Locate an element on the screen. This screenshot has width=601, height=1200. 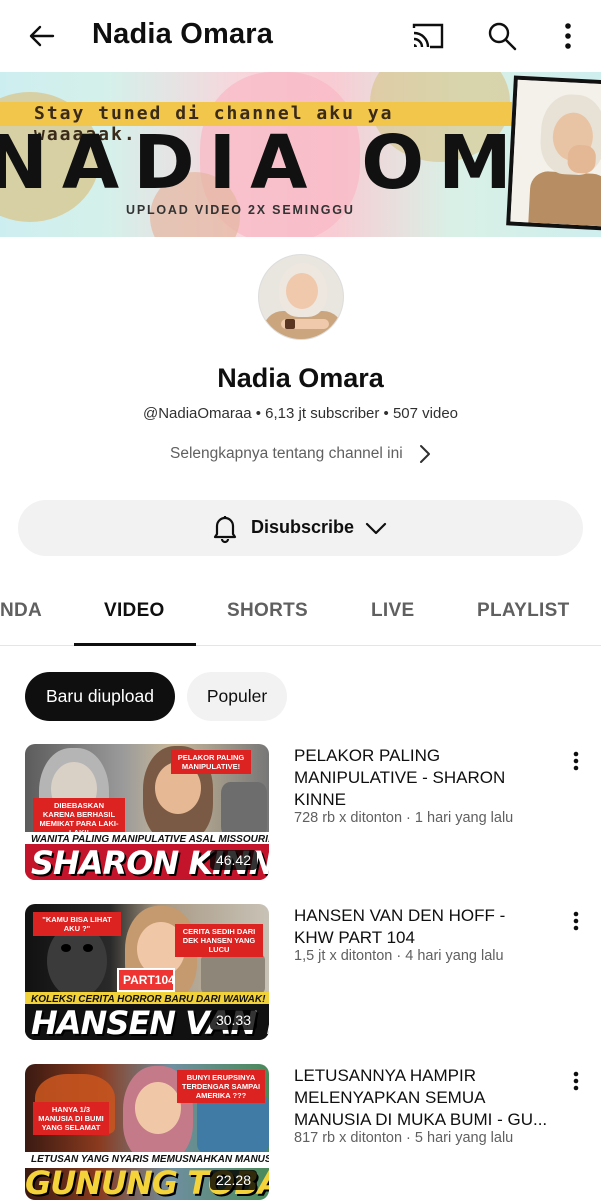
tab-shorts: SHORTS is located at coordinates (267, 611).